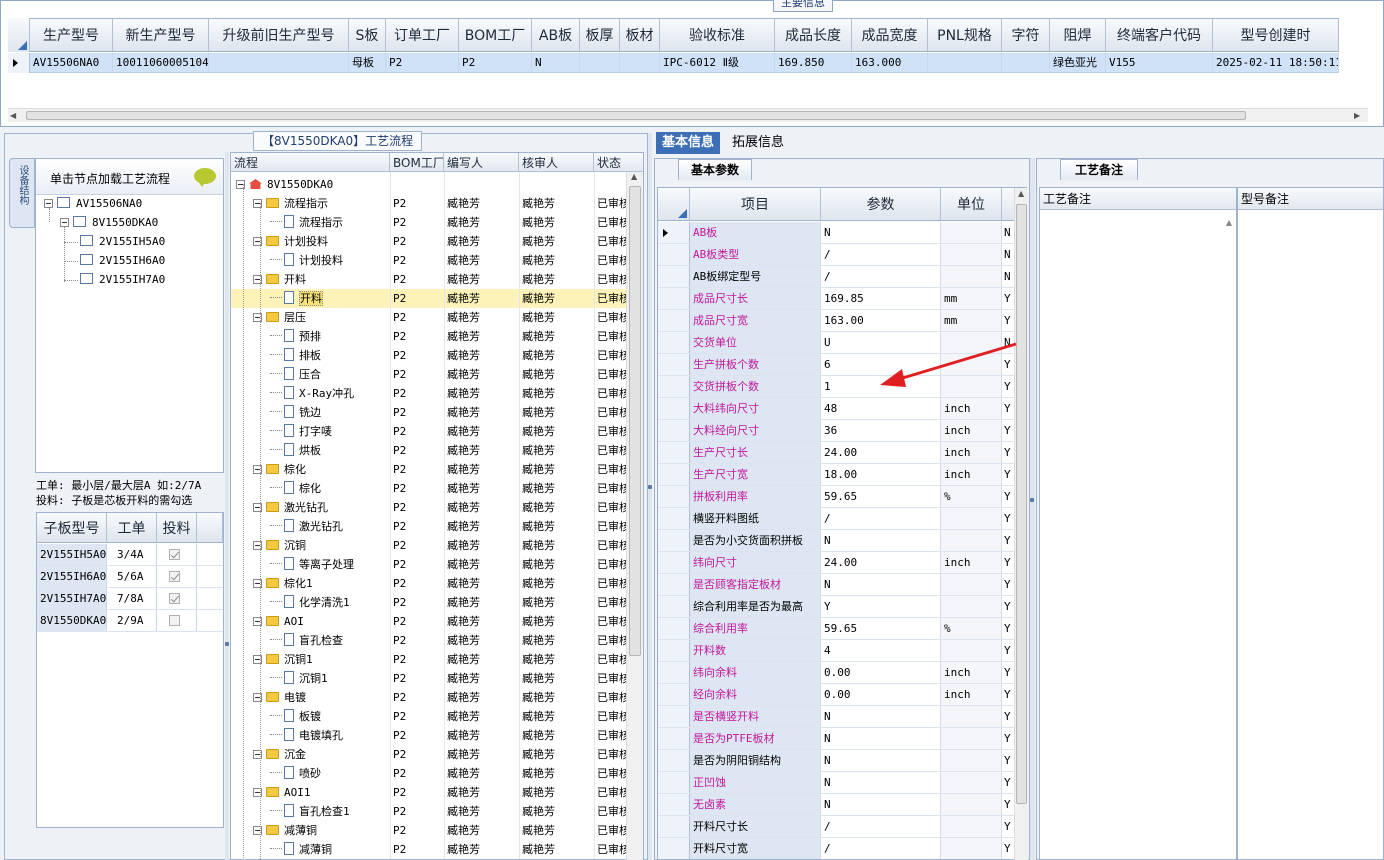  Describe the element at coordinates (431, 621) in the screenshot. I see `flow-row: AOI P2 臧艳芳 臧艳芳 已审核` at that location.